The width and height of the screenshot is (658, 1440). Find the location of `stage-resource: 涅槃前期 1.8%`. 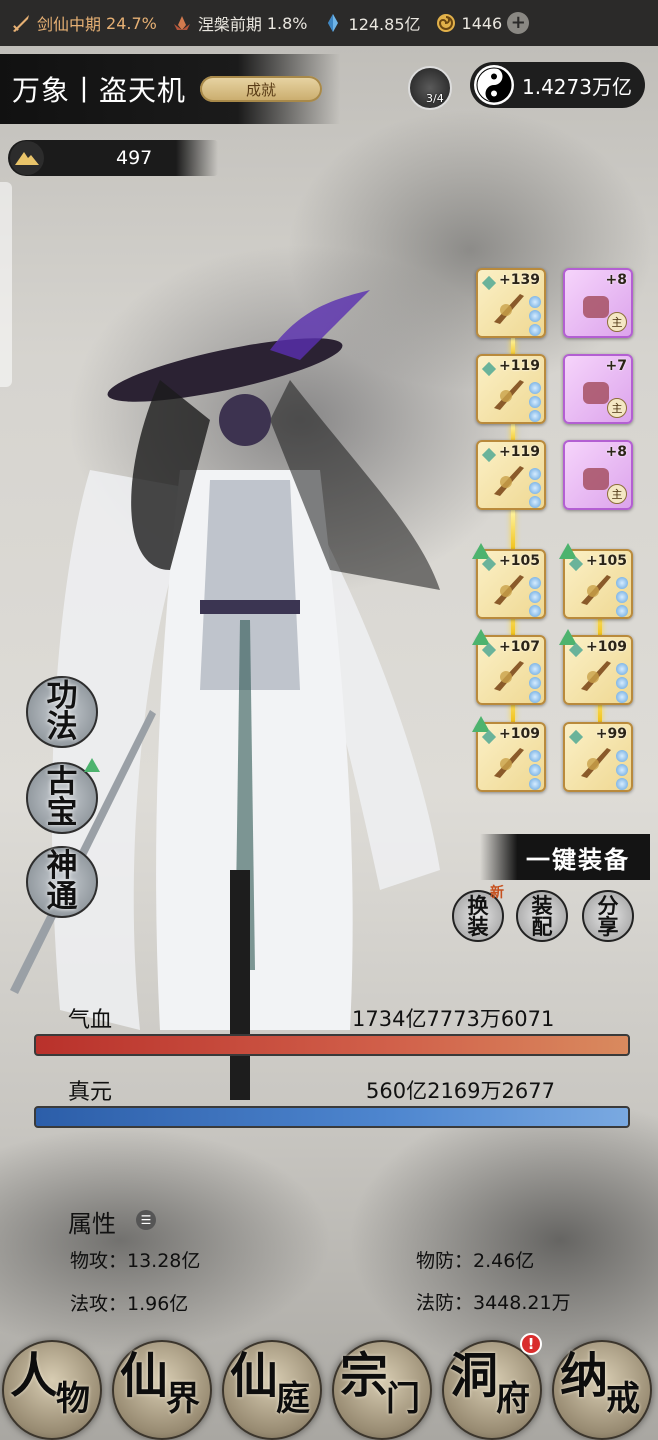

stage-resource: 涅槃前期 1.8% is located at coordinates (239, 23).